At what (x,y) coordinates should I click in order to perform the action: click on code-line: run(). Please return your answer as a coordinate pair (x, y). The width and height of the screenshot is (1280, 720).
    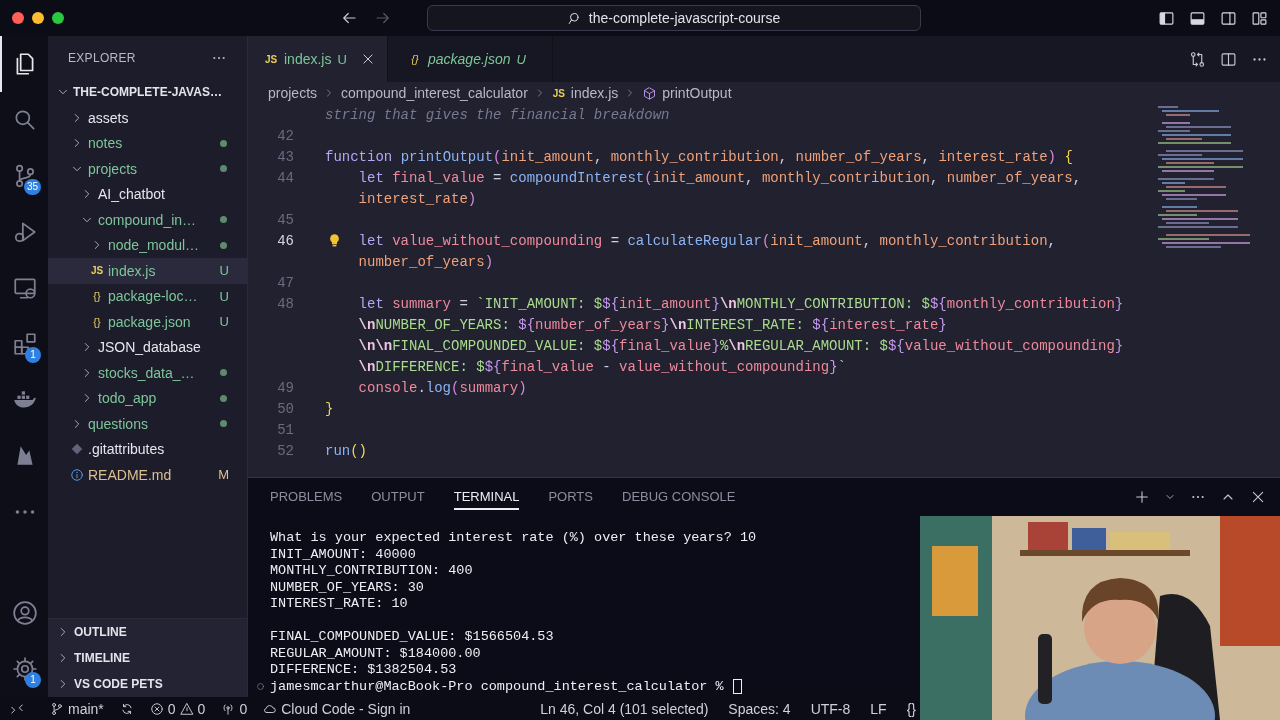
    Looking at the image, I should click on (346, 450).